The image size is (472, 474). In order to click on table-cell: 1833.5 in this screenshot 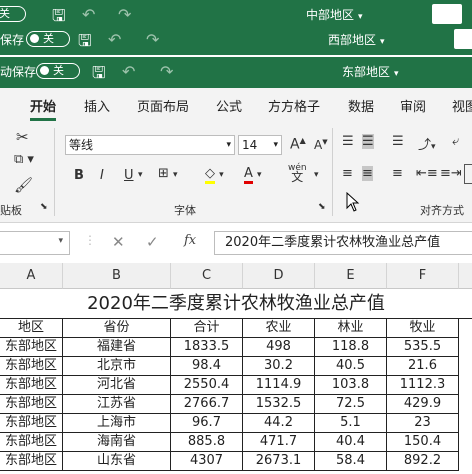, I will do `click(207, 347)`.